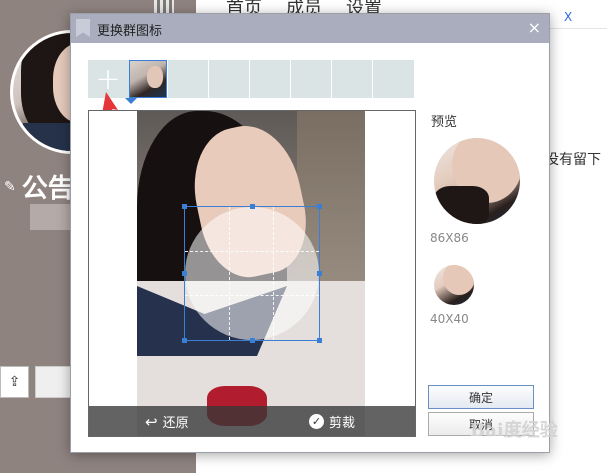 Image resolution: width=607 pixels, height=473 pixels. I want to click on preview-large, so click(477, 181).